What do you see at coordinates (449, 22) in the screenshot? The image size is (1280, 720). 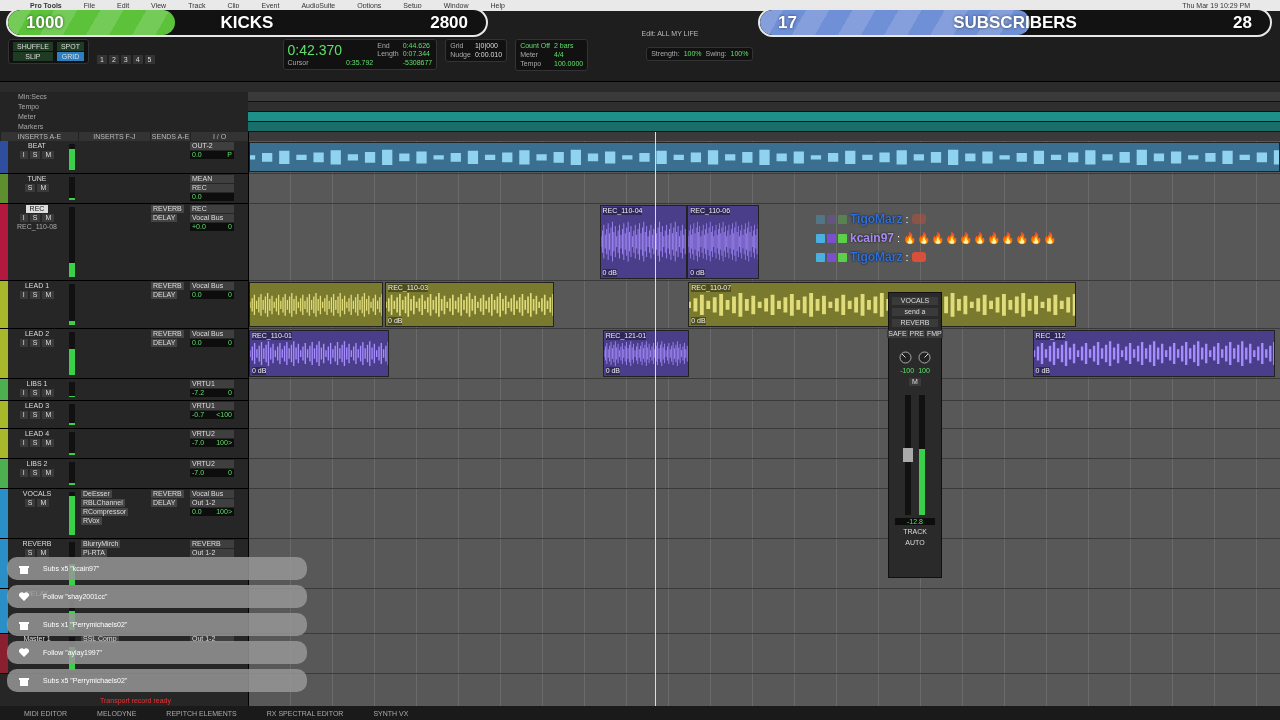 I see `goal-end: 2800` at bounding box center [449, 22].